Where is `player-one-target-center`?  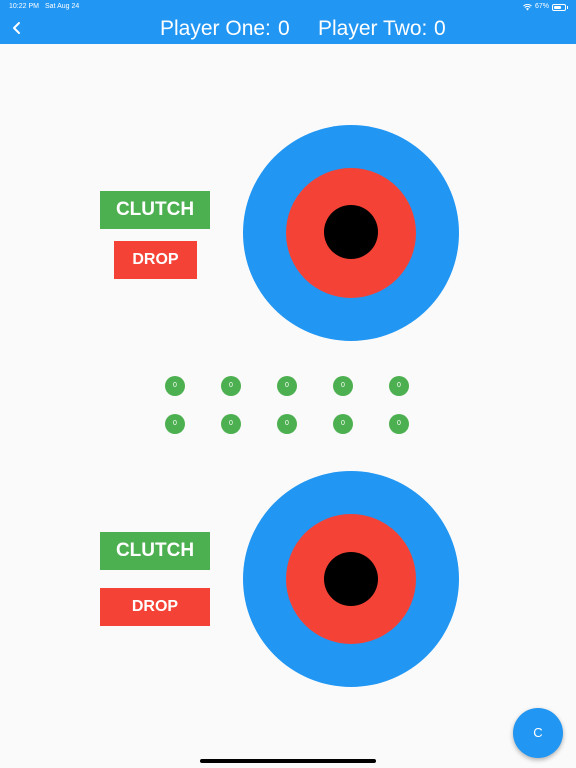 player-one-target-center is located at coordinates (351, 232).